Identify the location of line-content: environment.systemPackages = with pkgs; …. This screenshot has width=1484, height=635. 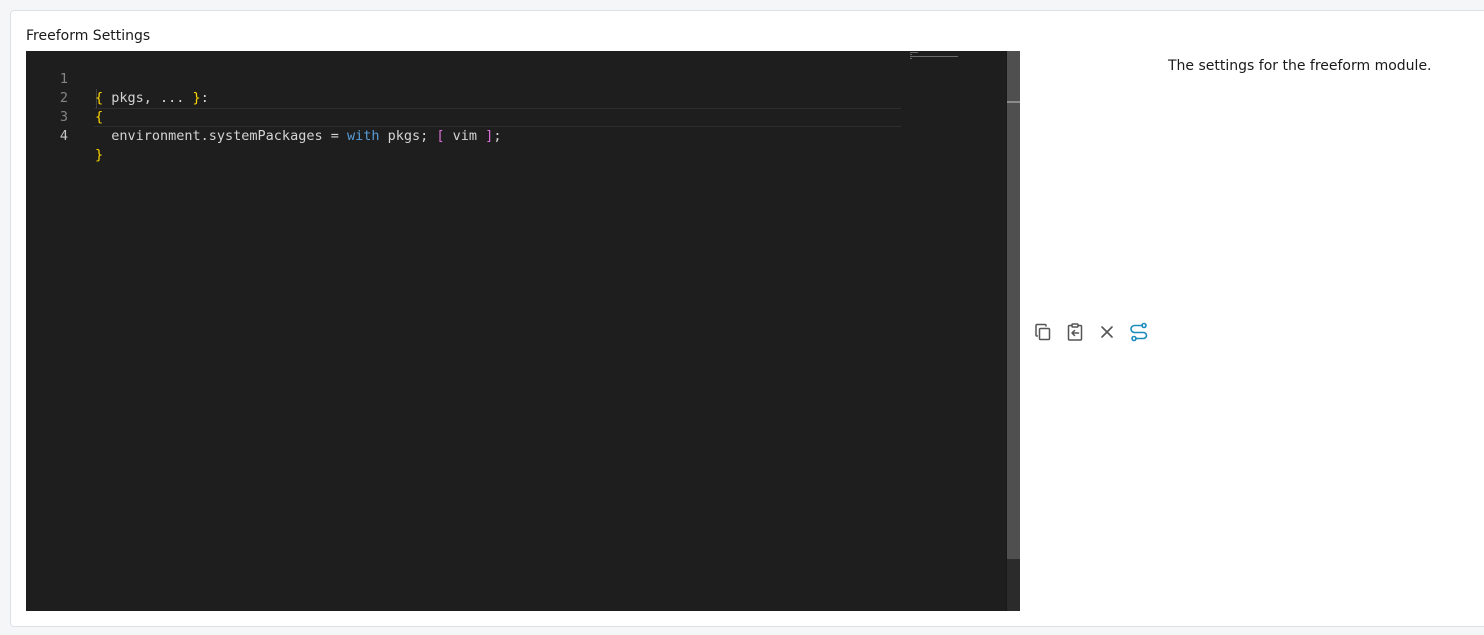
(298, 136).